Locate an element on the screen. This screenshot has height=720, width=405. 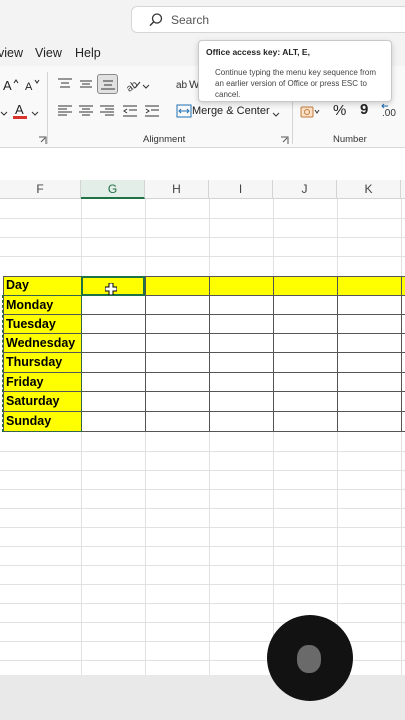
alignment-group-label: Alignment is located at coordinates (164, 139).